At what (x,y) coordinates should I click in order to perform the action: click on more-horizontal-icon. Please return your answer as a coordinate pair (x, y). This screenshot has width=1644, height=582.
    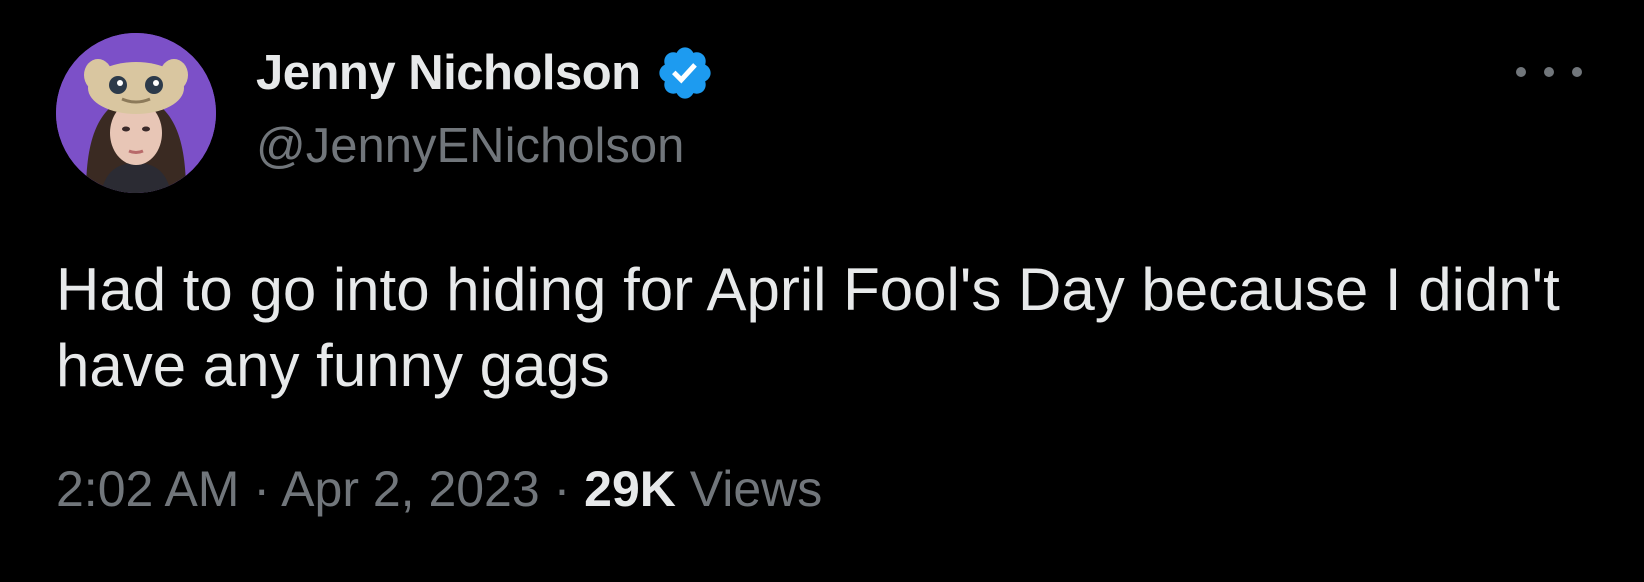
    Looking at the image, I should click on (1549, 72).